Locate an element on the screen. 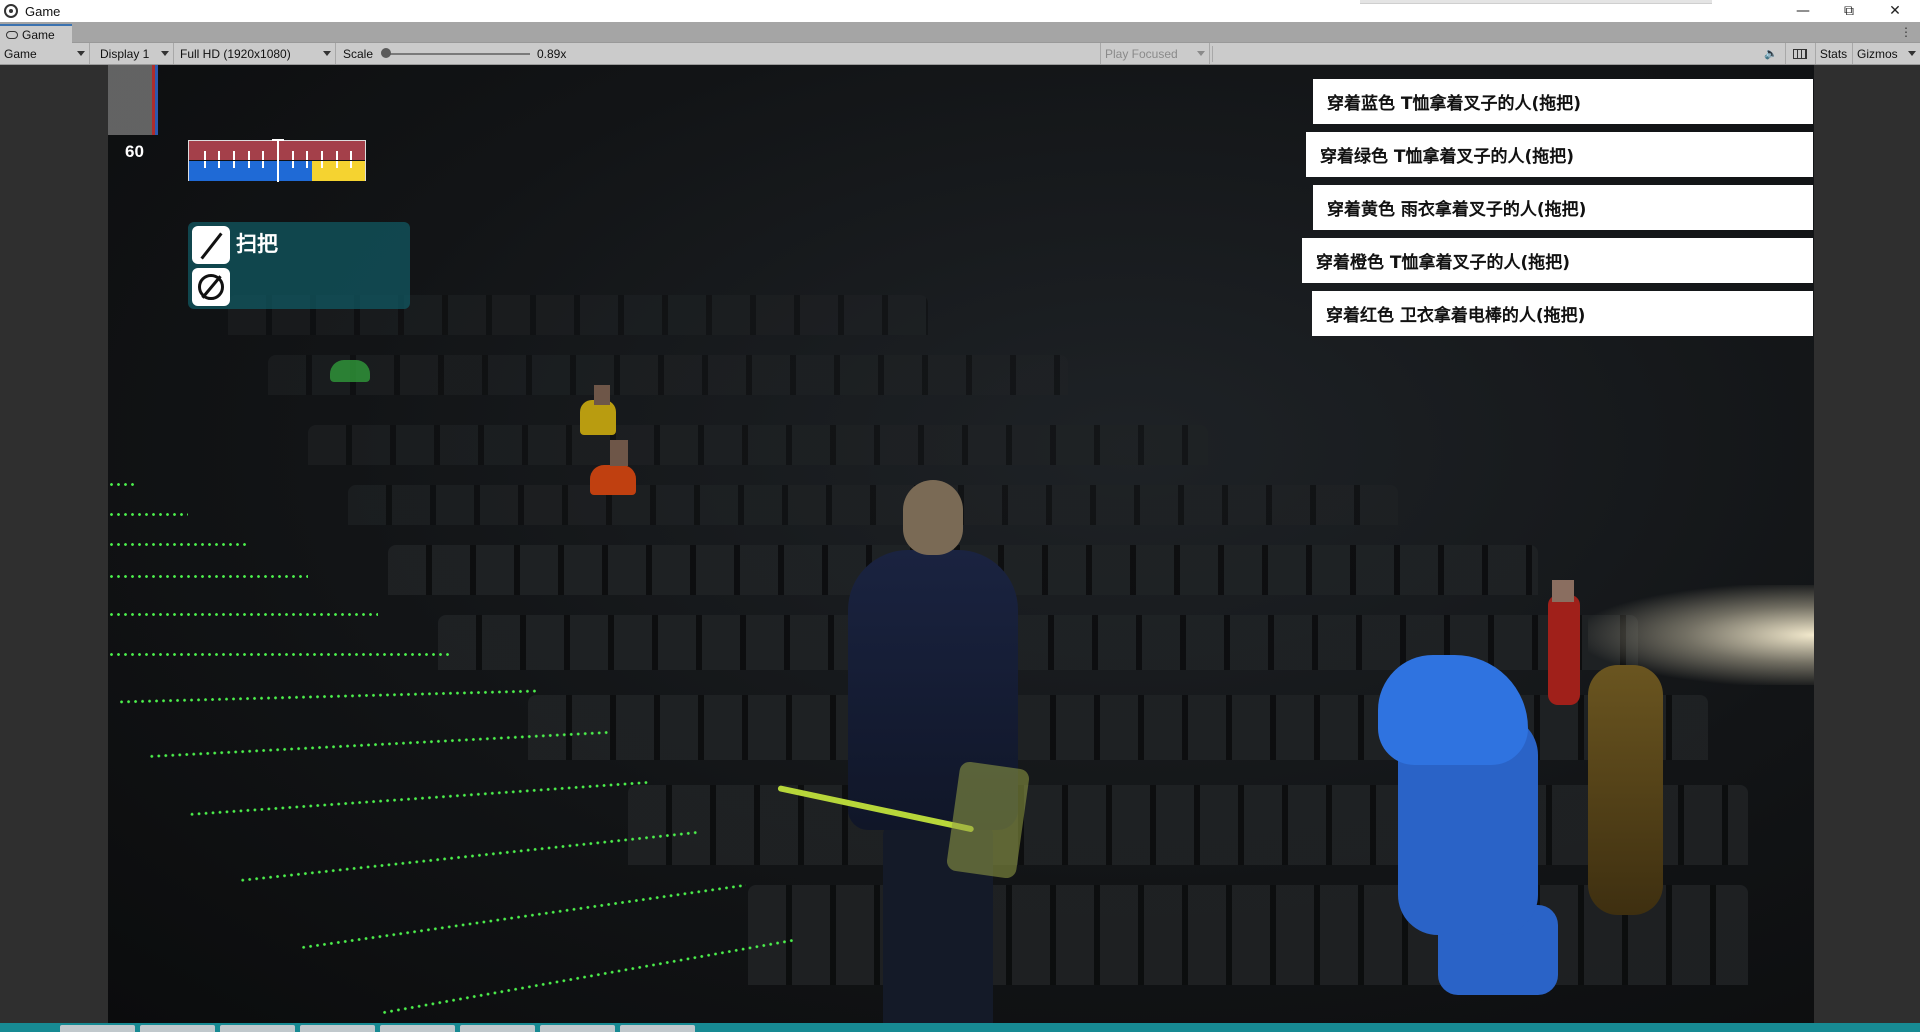  aspect-toggle is located at coordinates (1799, 53).